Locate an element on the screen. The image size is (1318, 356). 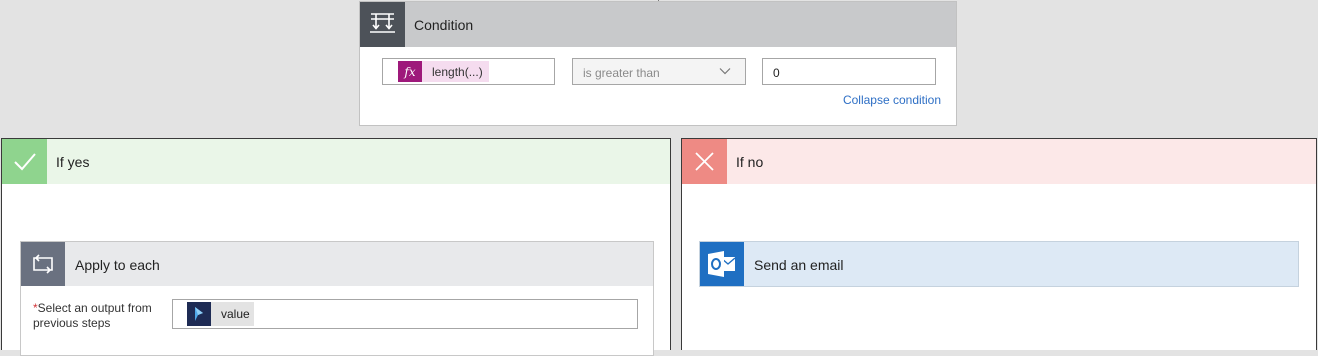
collapse-condition-link: Collapse condition is located at coordinates (892, 100).